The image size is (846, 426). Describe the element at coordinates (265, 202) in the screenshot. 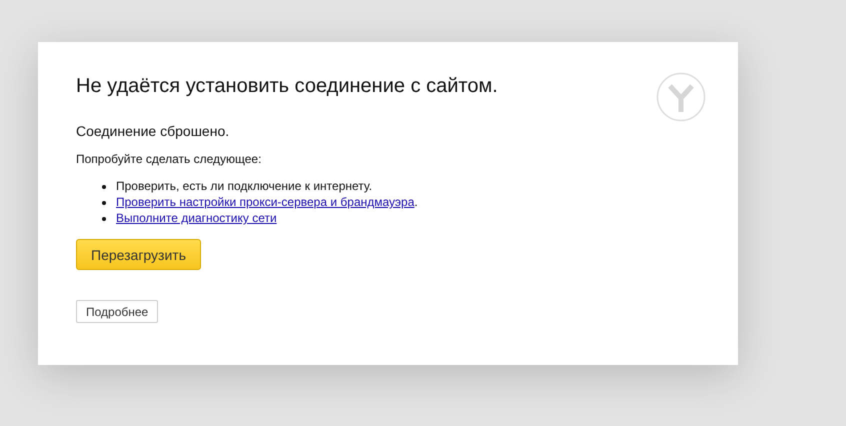

I see `suggestion-link: Проверить настройки прокси-сервера и брандмауэра` at that location.